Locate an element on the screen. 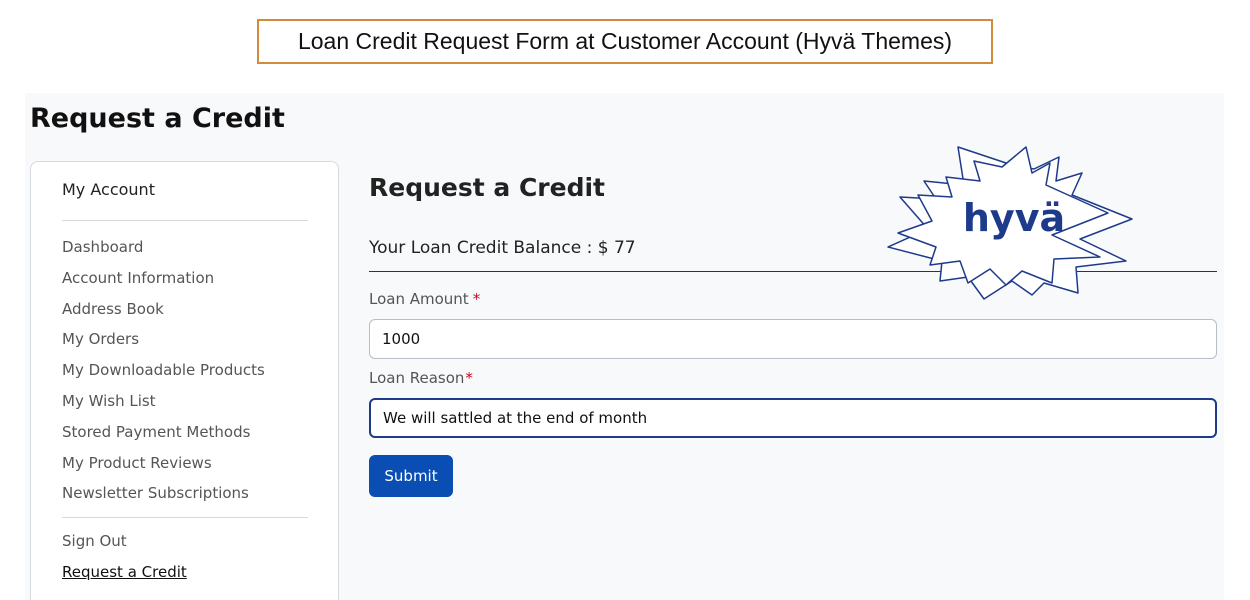  loan-reason-input is located at coordinates (793, 418).